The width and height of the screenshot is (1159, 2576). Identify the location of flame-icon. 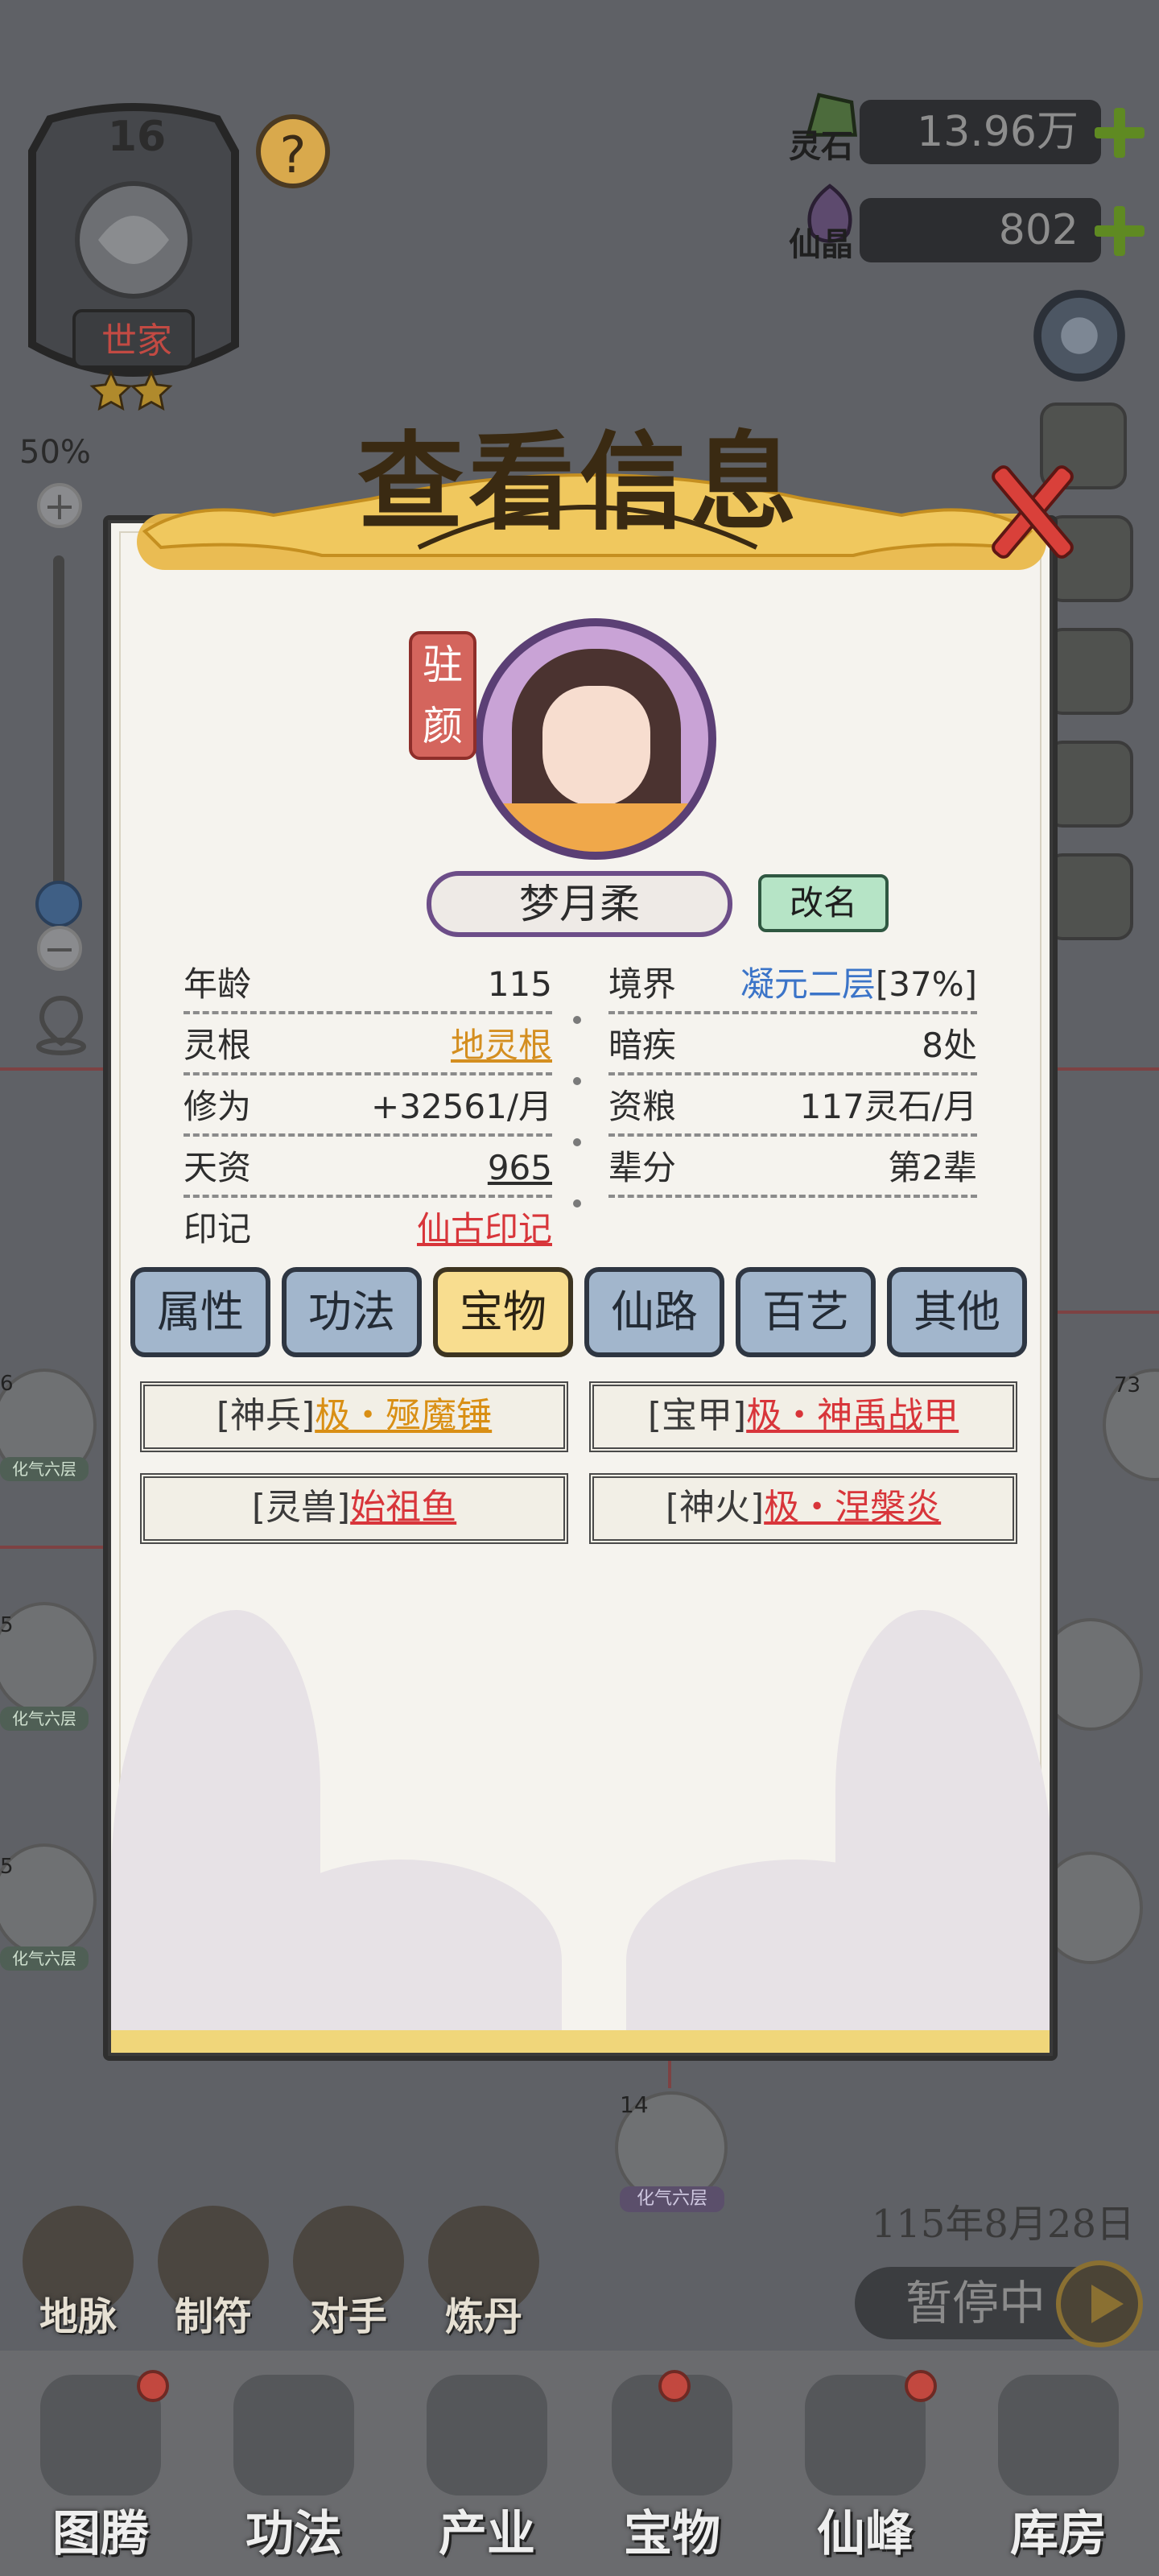
(293, 2435).